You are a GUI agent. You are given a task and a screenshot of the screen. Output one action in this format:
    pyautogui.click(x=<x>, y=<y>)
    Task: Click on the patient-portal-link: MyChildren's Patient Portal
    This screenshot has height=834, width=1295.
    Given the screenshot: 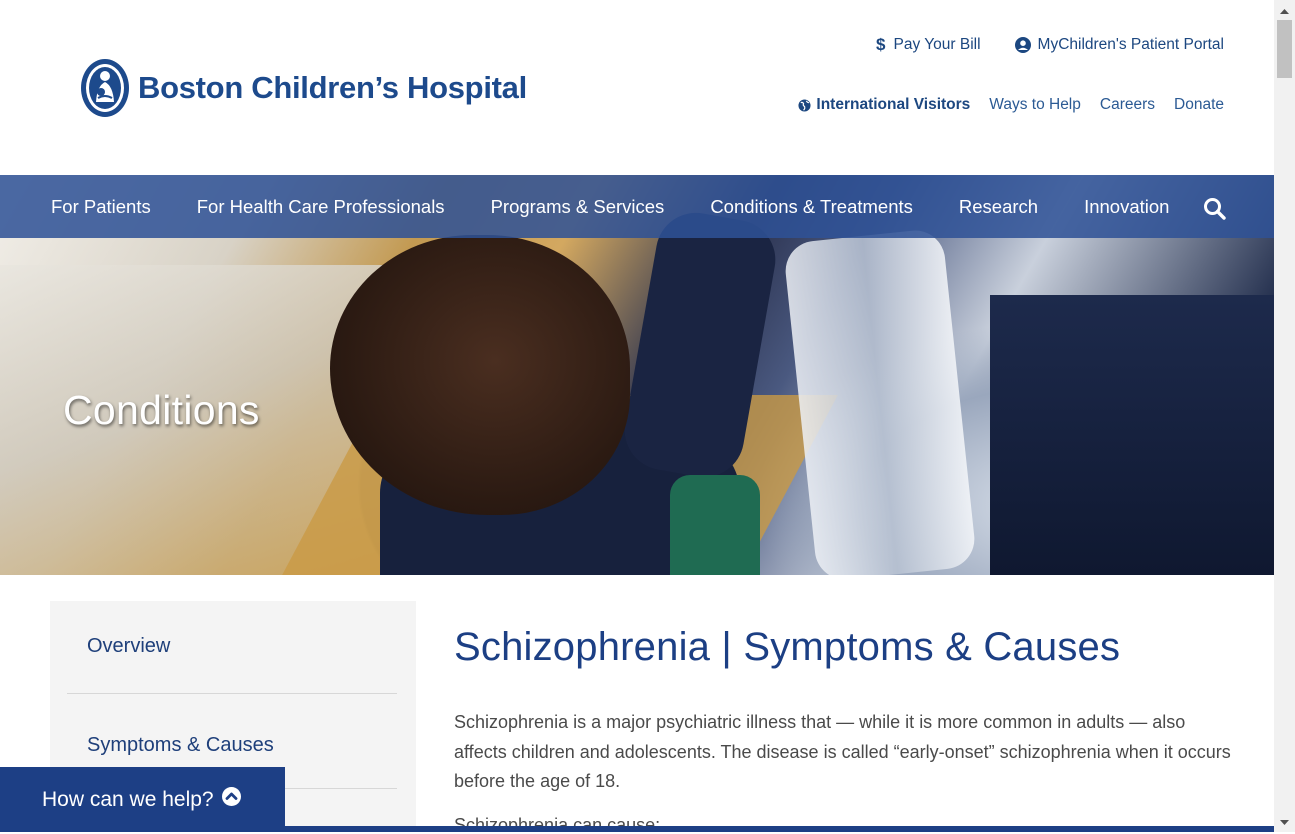 What is the action you would take?
    pyautogui.click(x=1119, y=45)
    